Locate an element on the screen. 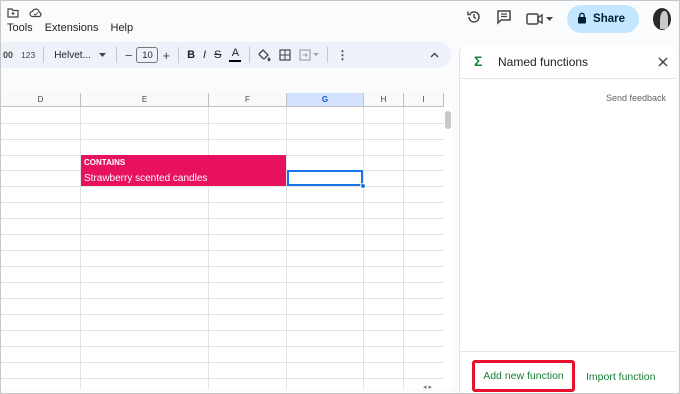 This screenshot has width=680, height=394. cloud-icon is located at coordinates (36, 14).